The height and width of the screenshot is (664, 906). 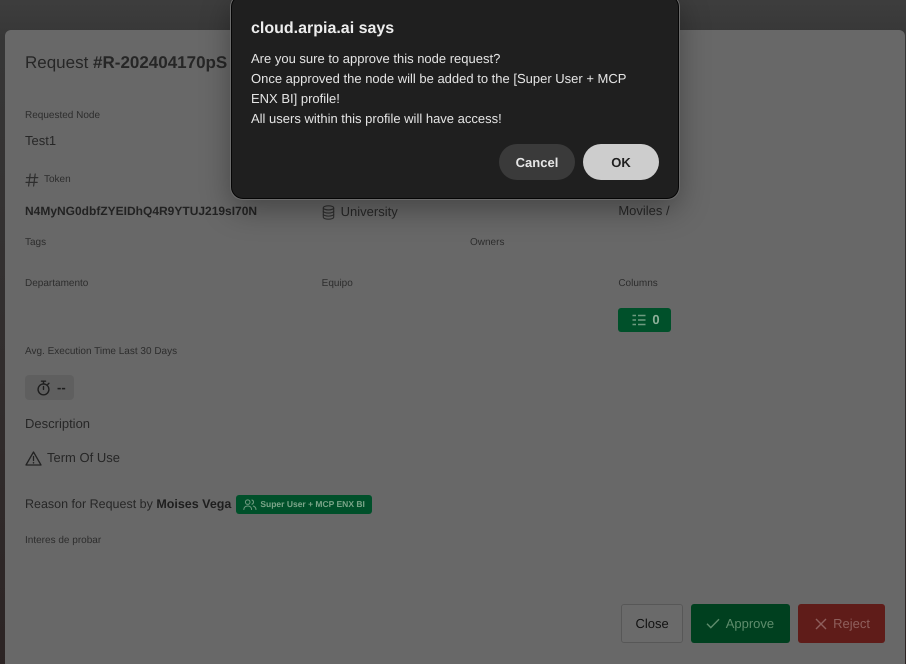 I want to click on columns-count: 0, so click(x=656, y=320).